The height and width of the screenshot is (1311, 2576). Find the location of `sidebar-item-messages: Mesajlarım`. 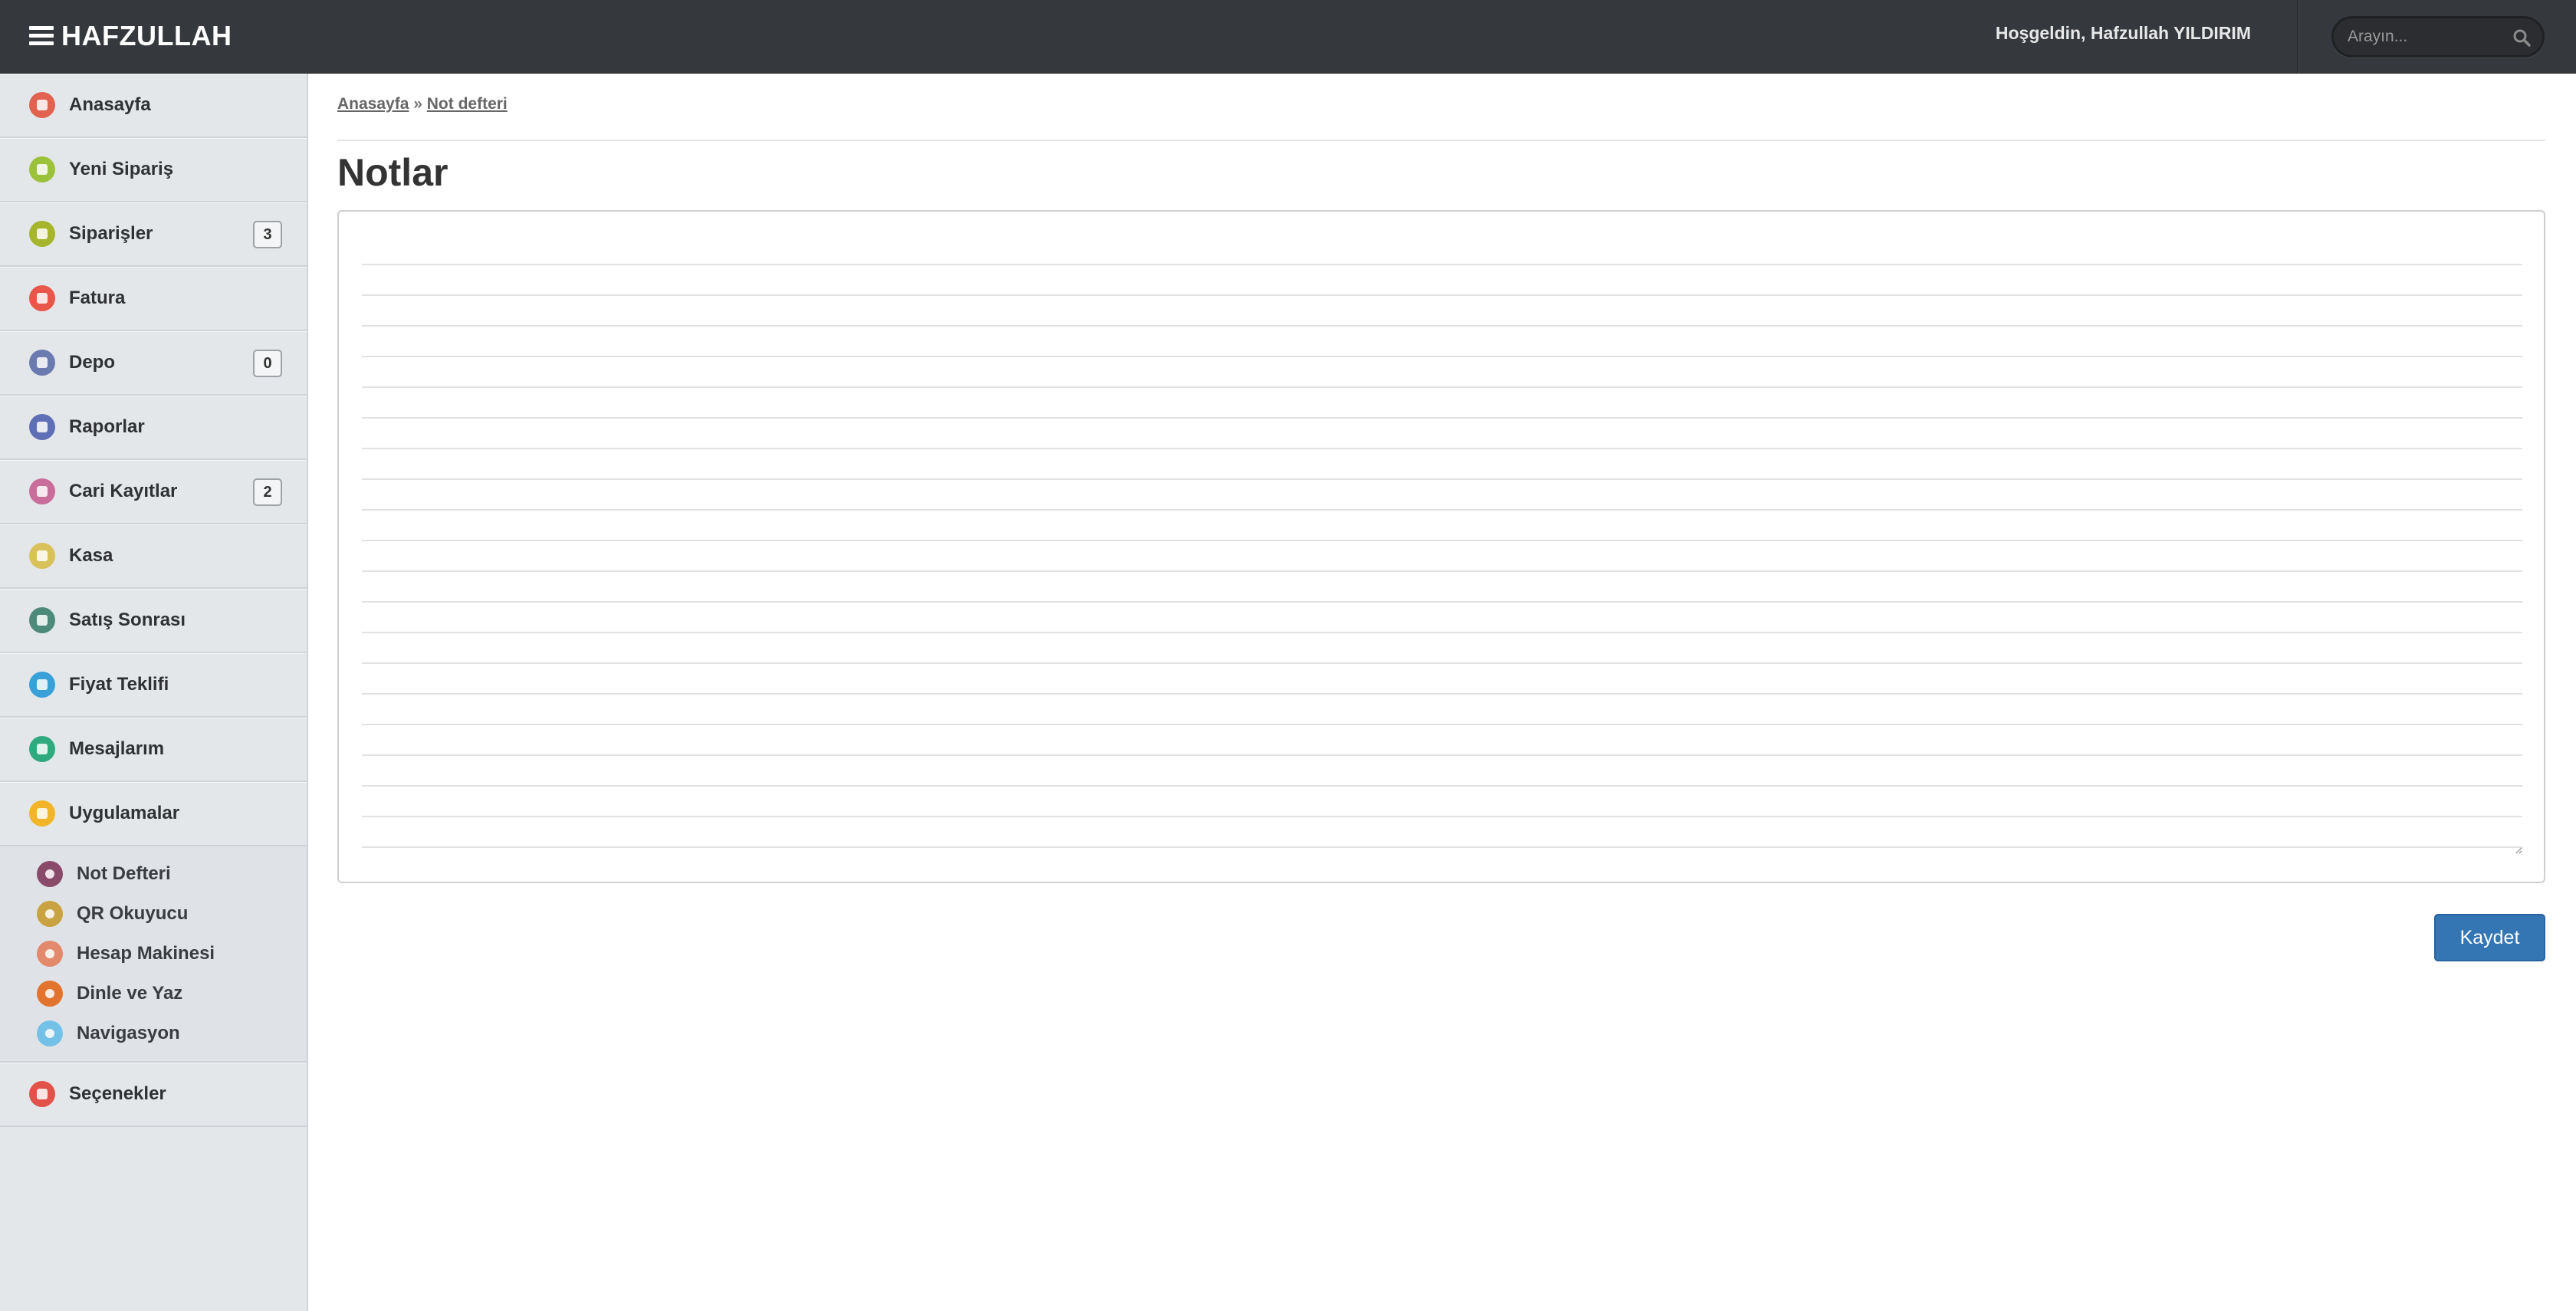

sidebar-item-messages: Mesajlarım is located at coordinates (154, 750).